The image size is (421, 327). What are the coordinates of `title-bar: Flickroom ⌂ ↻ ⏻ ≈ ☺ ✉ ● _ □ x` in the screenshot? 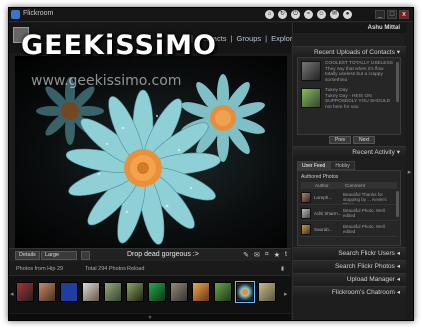 It's located at (211, 15).